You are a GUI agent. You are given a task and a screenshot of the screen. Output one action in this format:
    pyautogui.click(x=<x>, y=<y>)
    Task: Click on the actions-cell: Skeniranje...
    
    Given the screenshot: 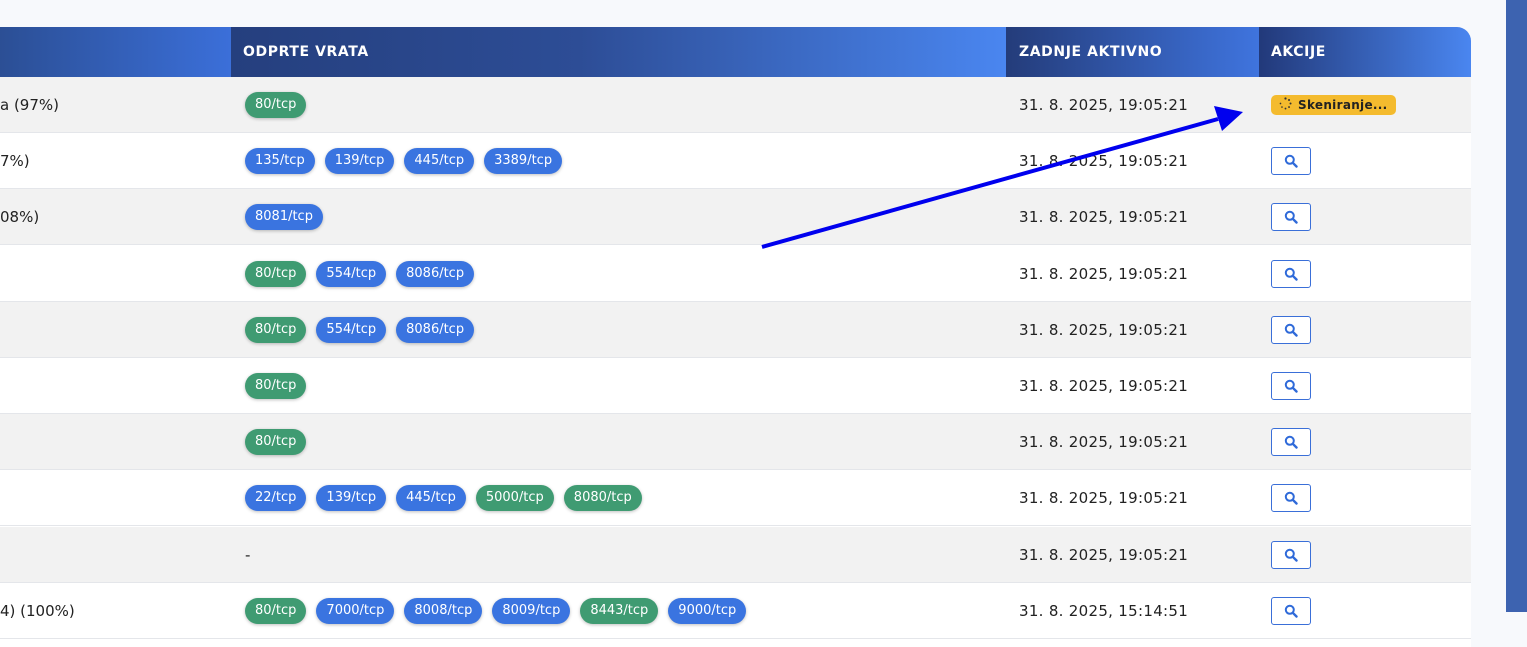 What is the action you would take?
    pyautogui.click(x=1334, y=105)
    